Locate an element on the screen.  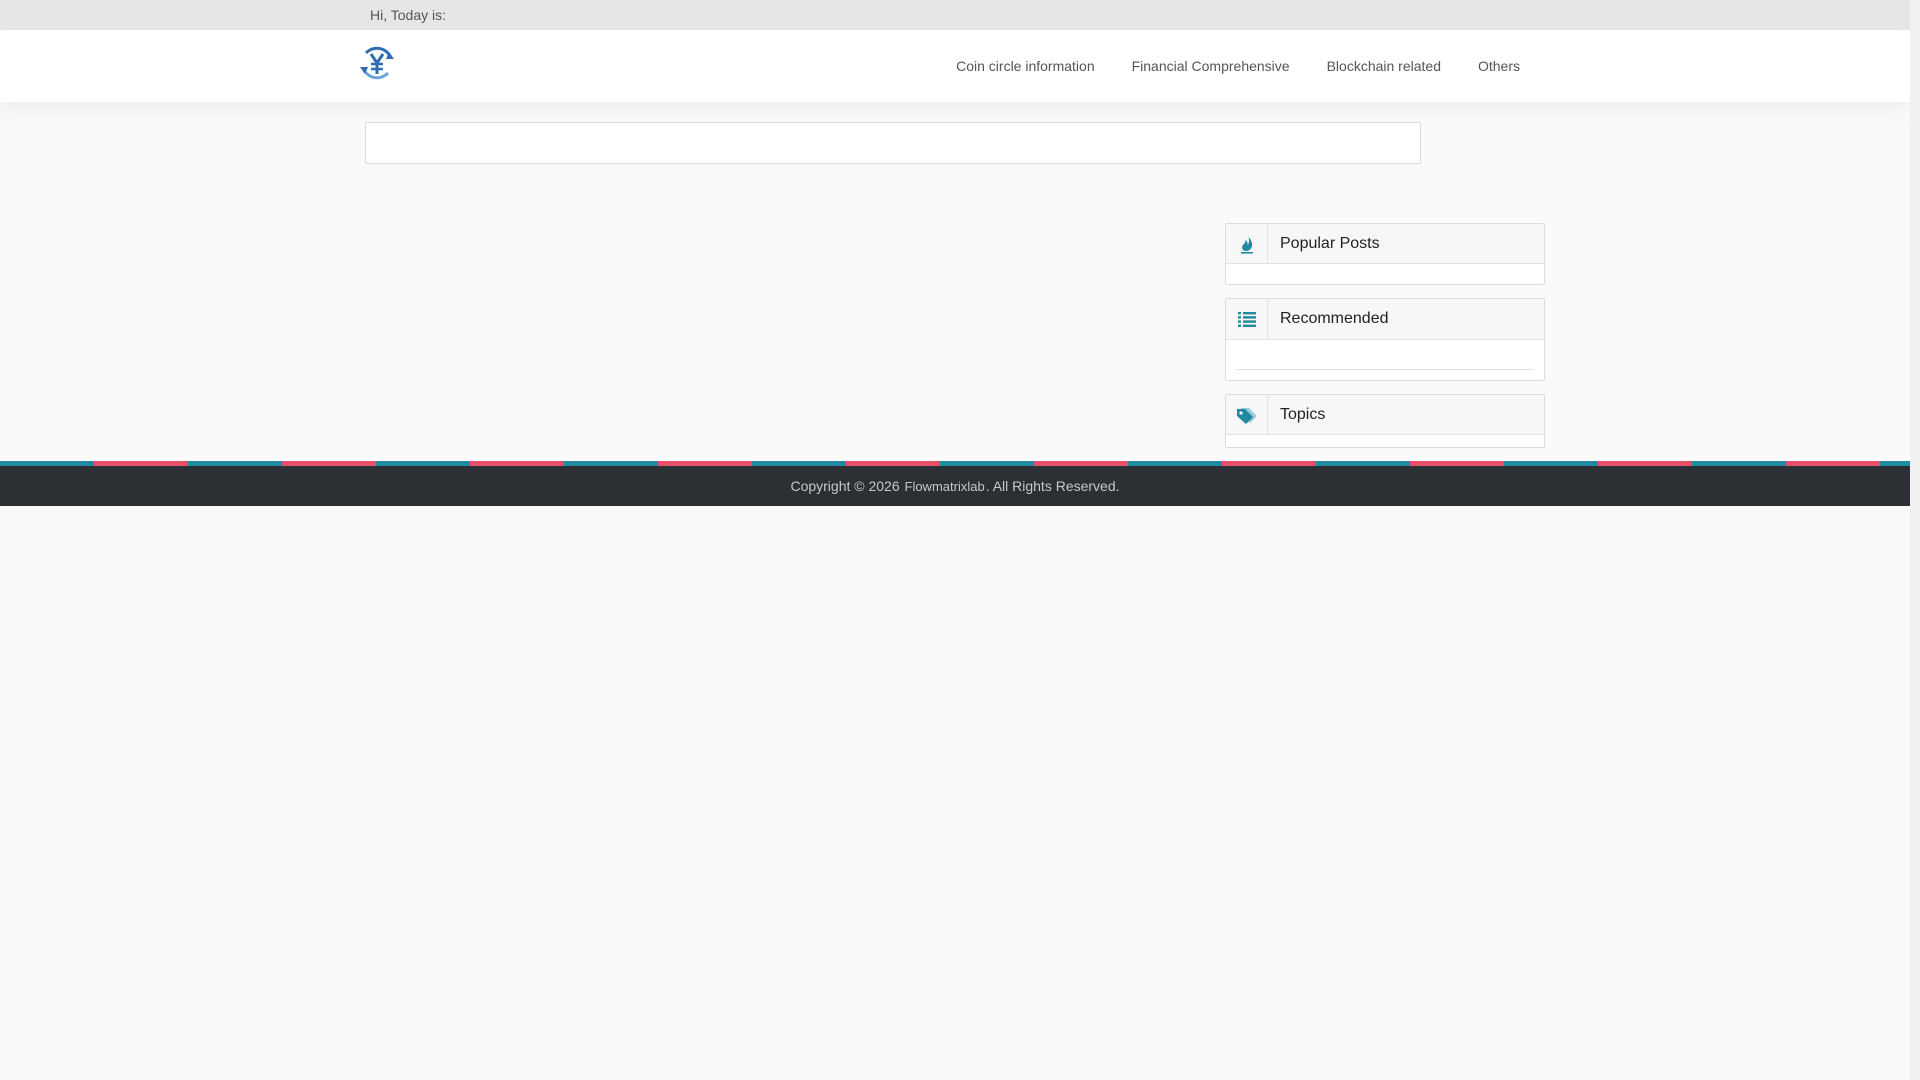
widget-title: Topics is located at coordinates (1303, 414).